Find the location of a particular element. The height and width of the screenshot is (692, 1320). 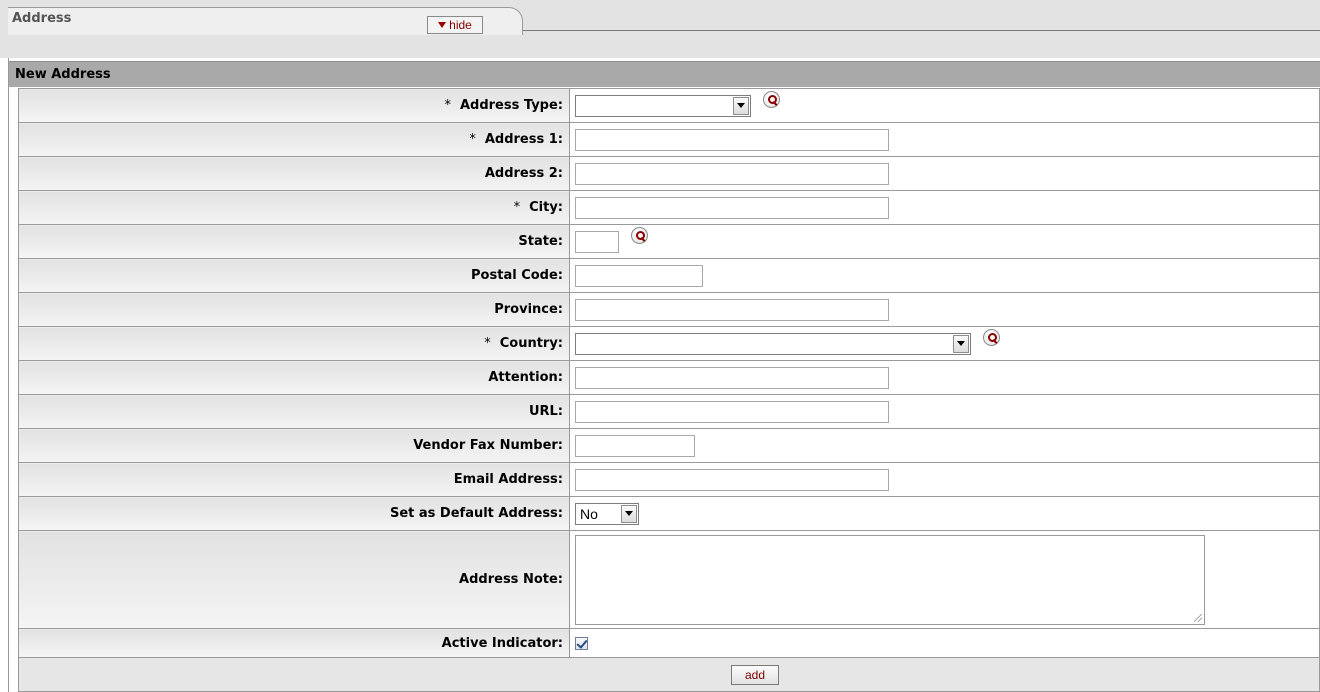

url-label: URL: is located at coordinates (545, 411).